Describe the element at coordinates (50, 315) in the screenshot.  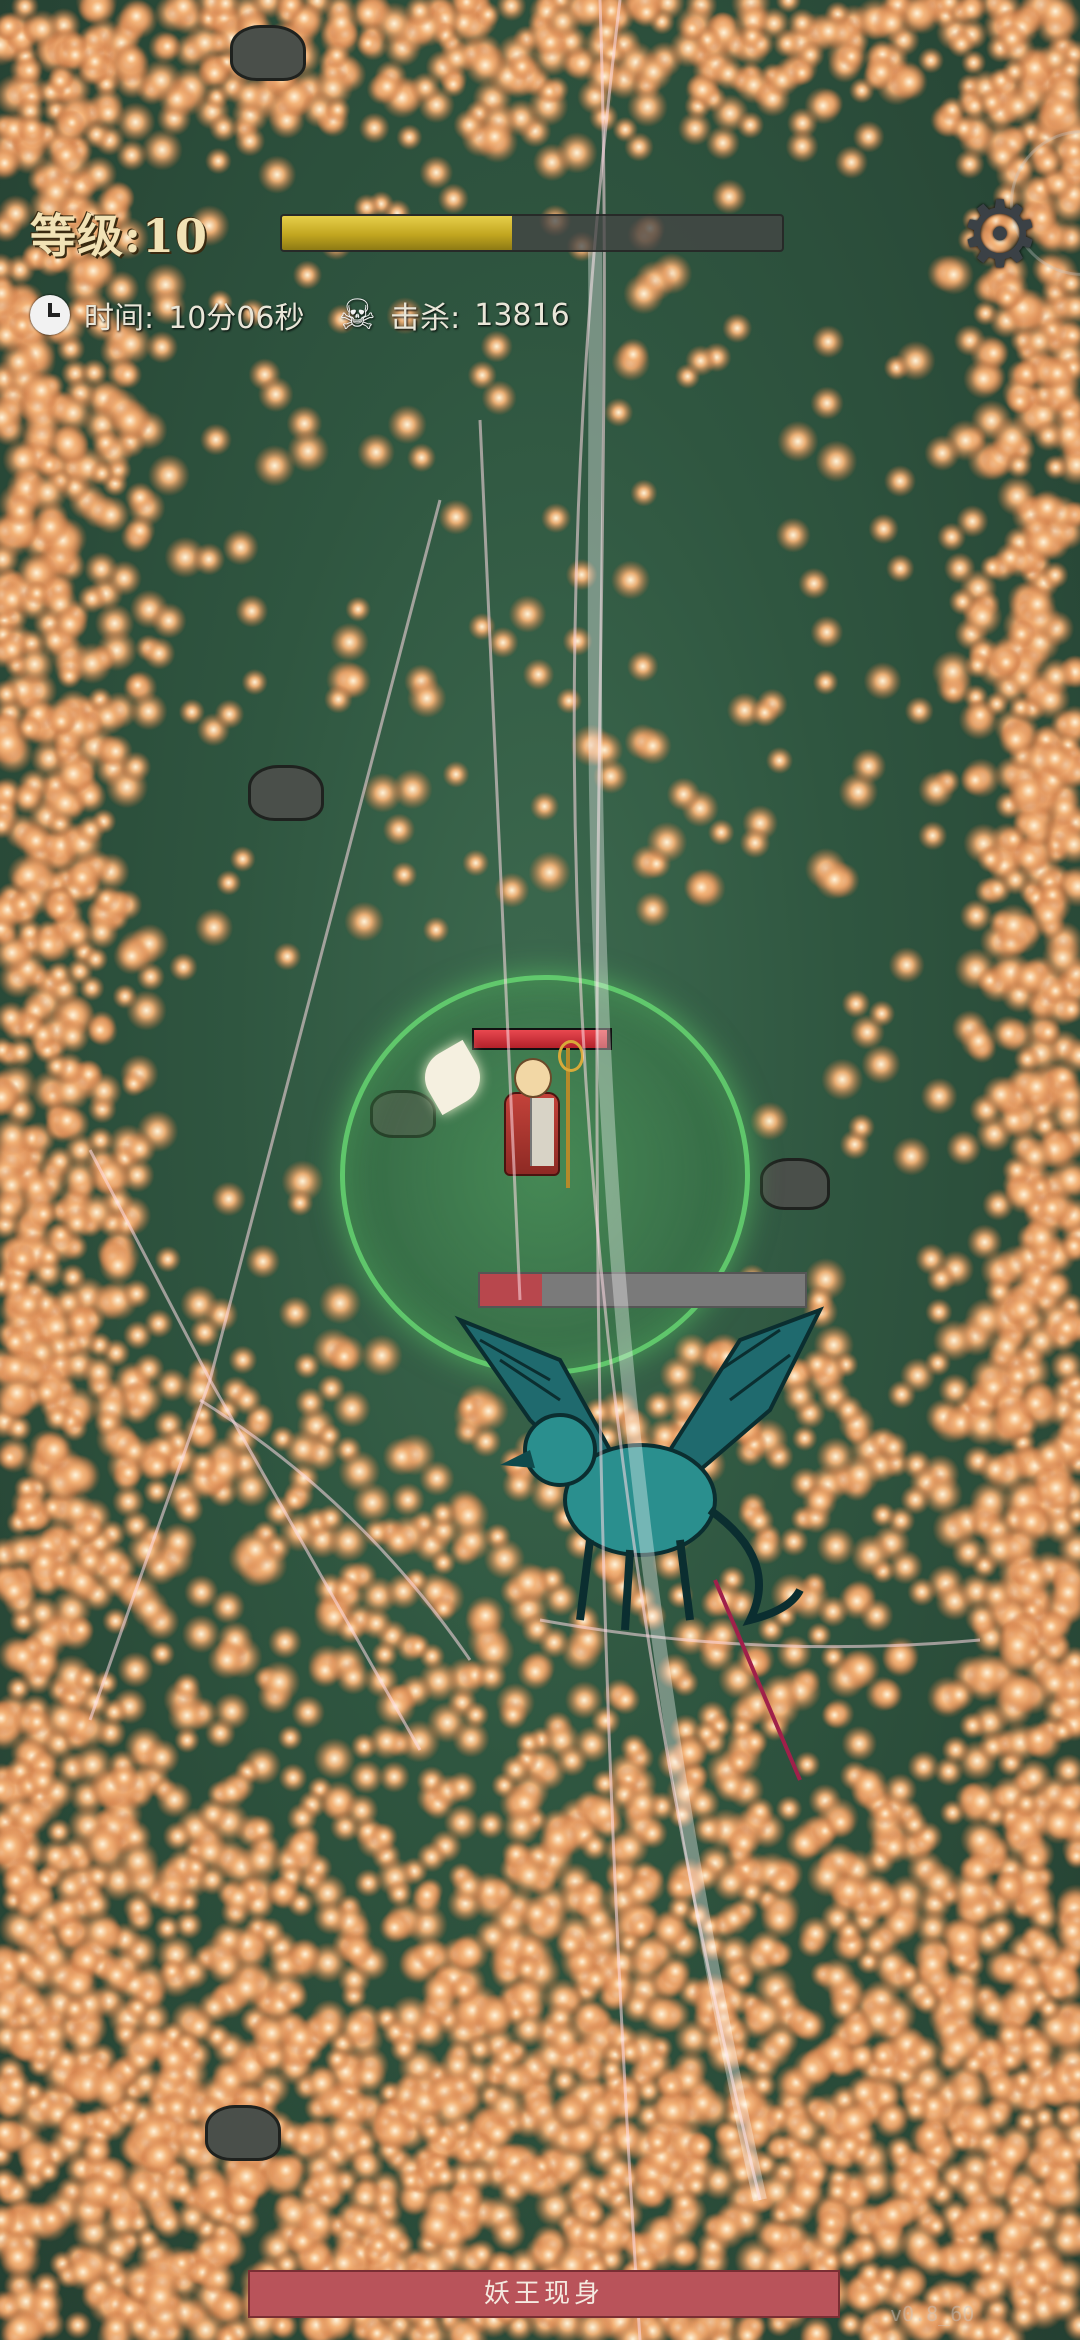
I see `clock-icon` at that location.